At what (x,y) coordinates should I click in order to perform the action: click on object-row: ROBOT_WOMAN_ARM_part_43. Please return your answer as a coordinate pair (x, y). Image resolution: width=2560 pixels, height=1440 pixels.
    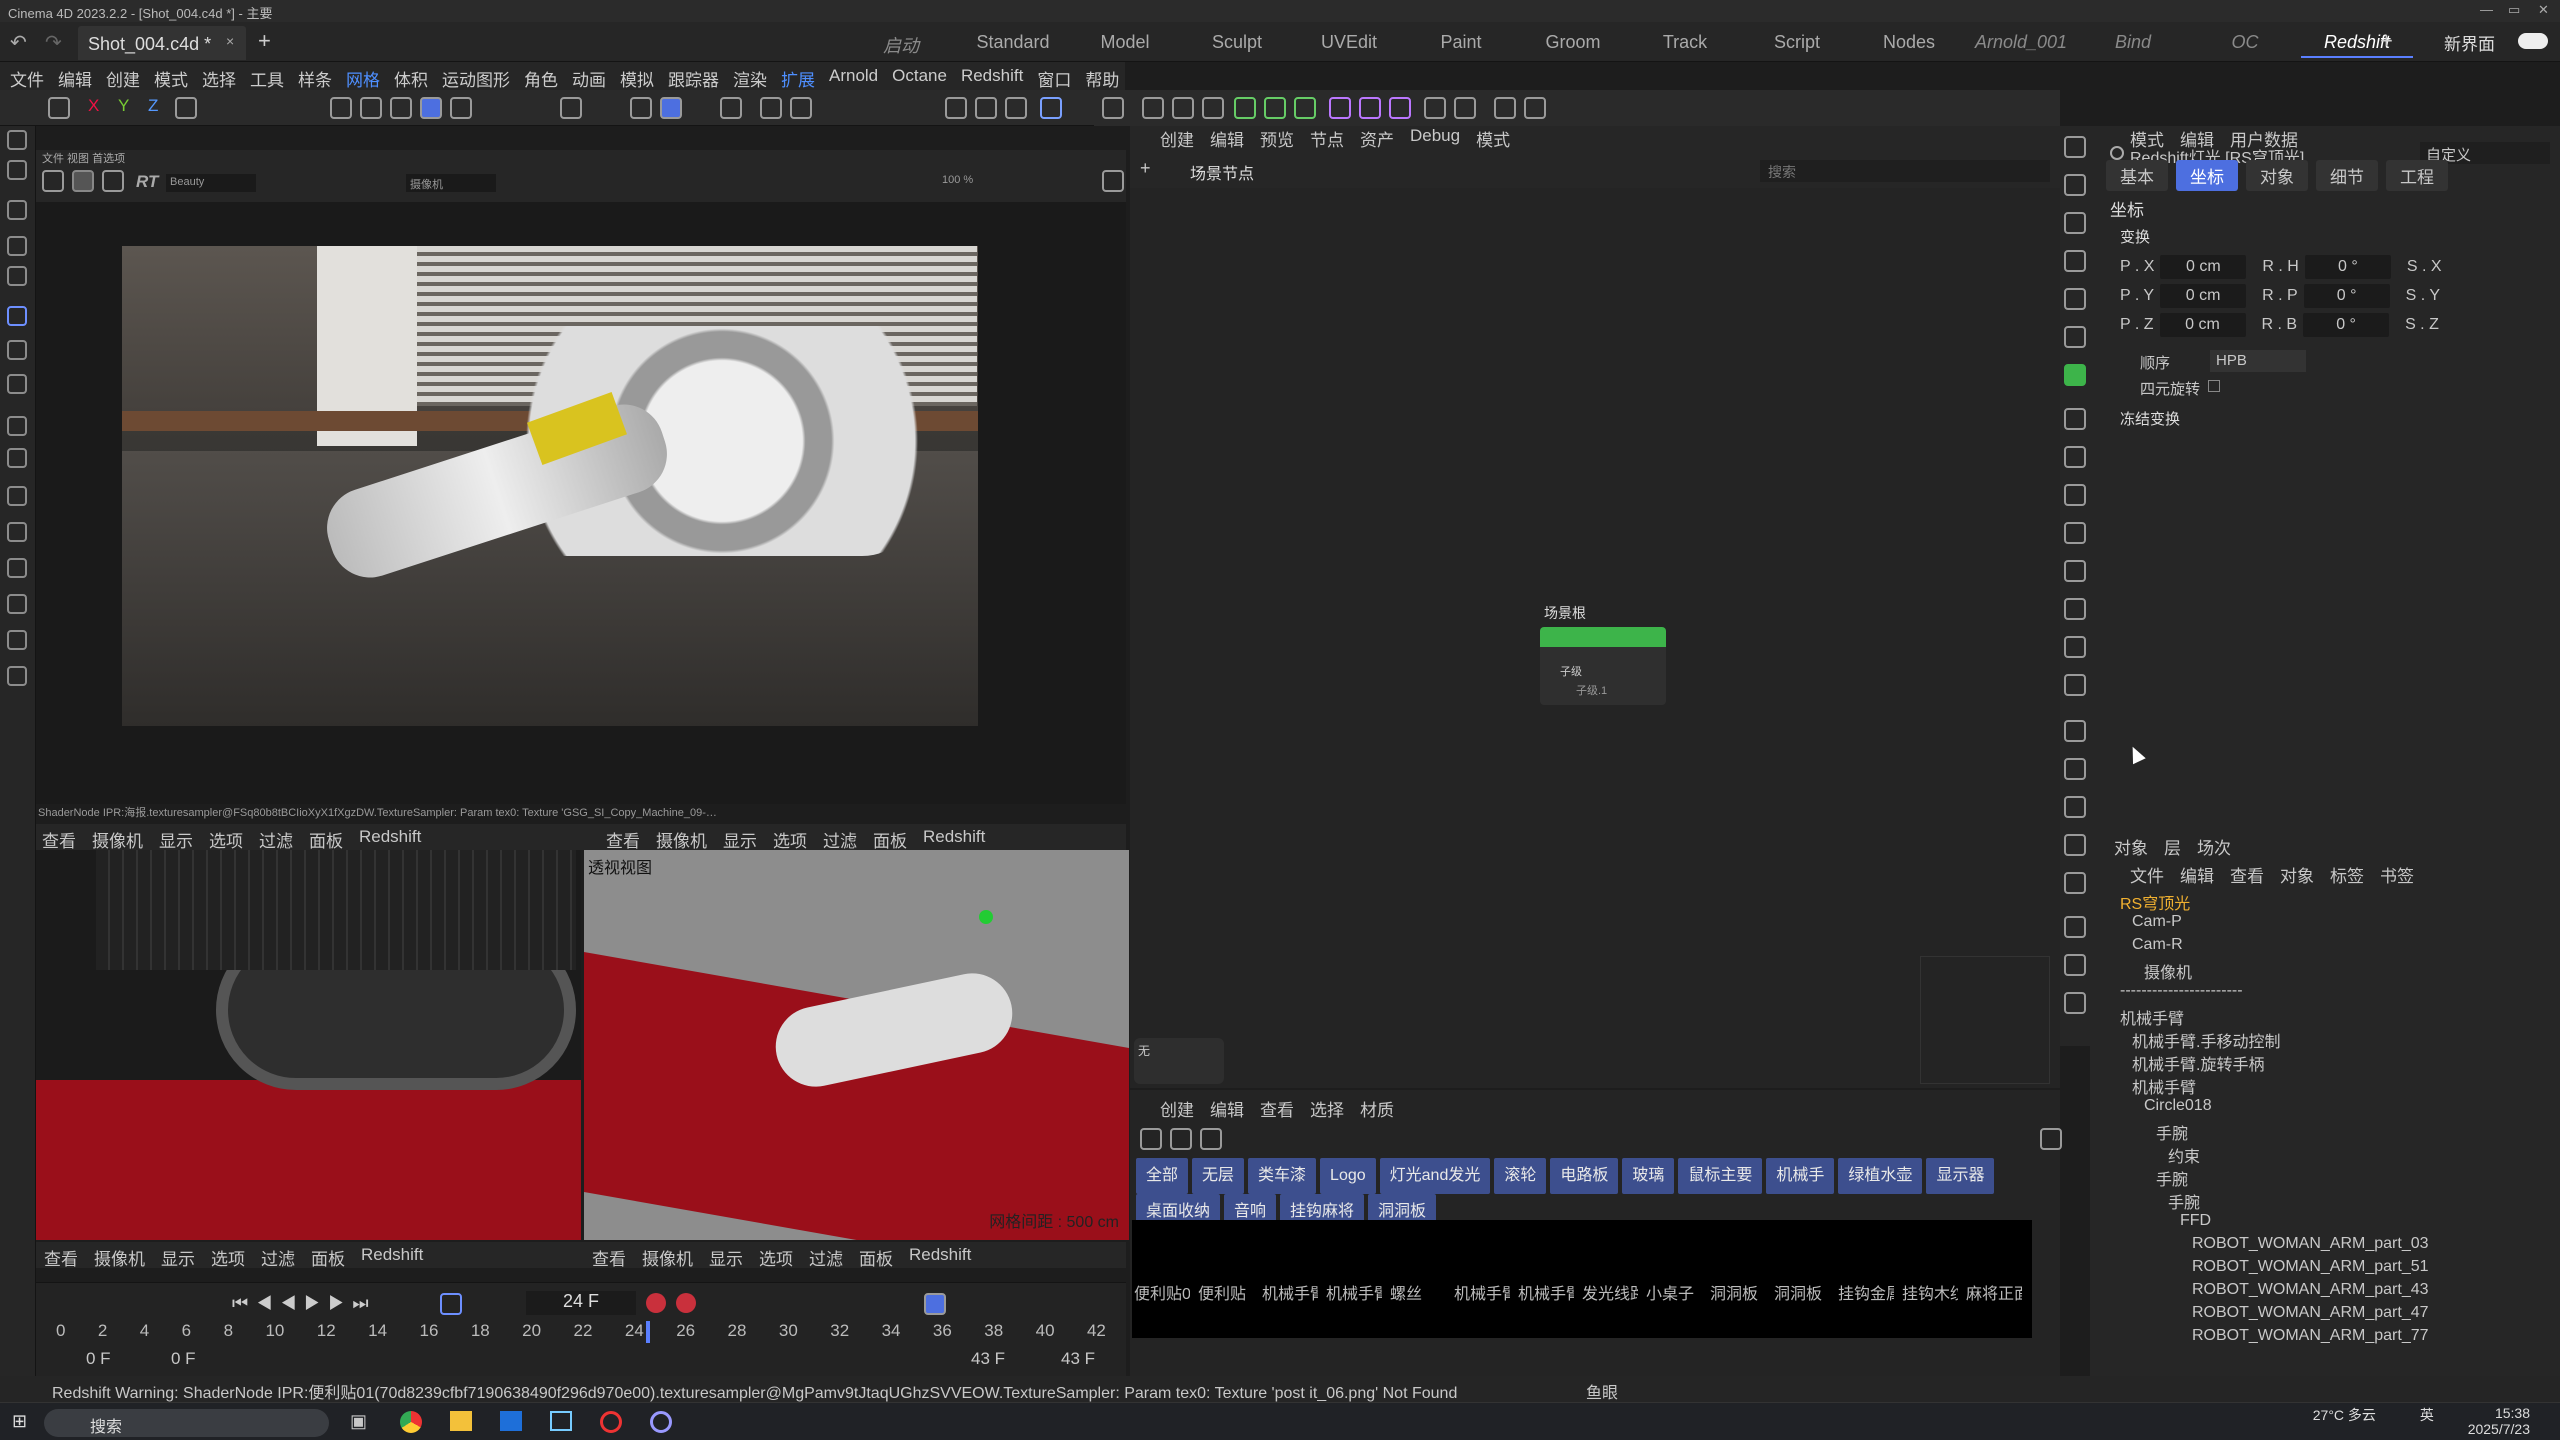
    Looking at the image, I should click on (2330, 1292).